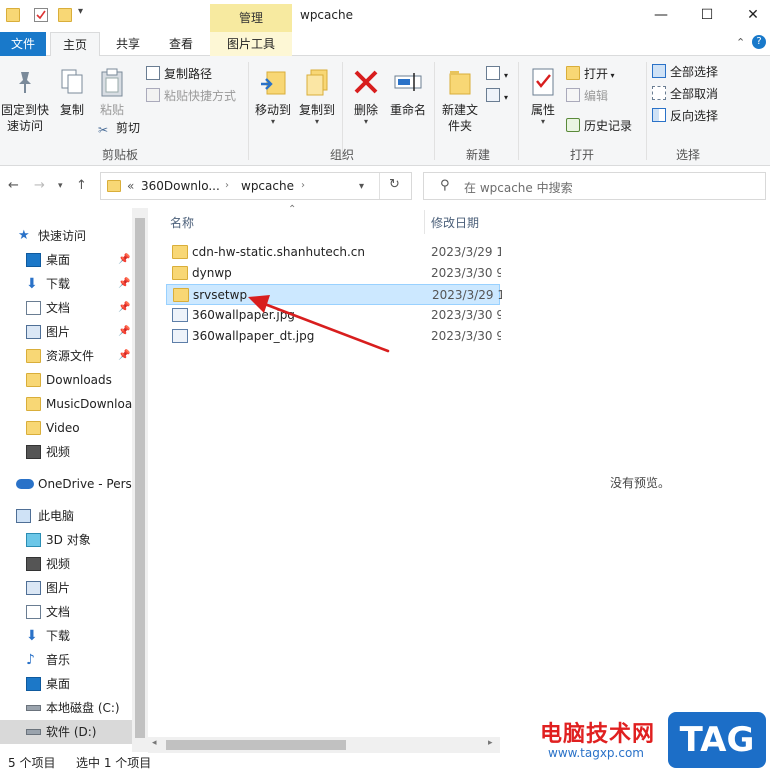  Describe the element at coordinates (333, 252) in the screenshot. I see `table-row: cdn-hw-static.shanhutech.cn 2023/3/29 1` at that location.